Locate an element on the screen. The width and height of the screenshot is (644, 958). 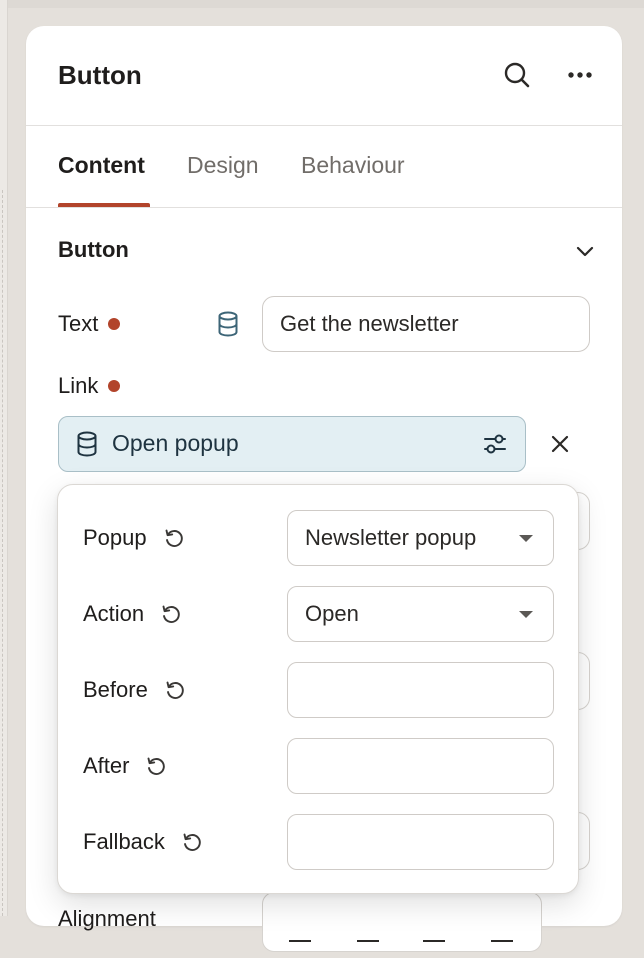
before-row-label: Before is located at coordinates (134, 690).